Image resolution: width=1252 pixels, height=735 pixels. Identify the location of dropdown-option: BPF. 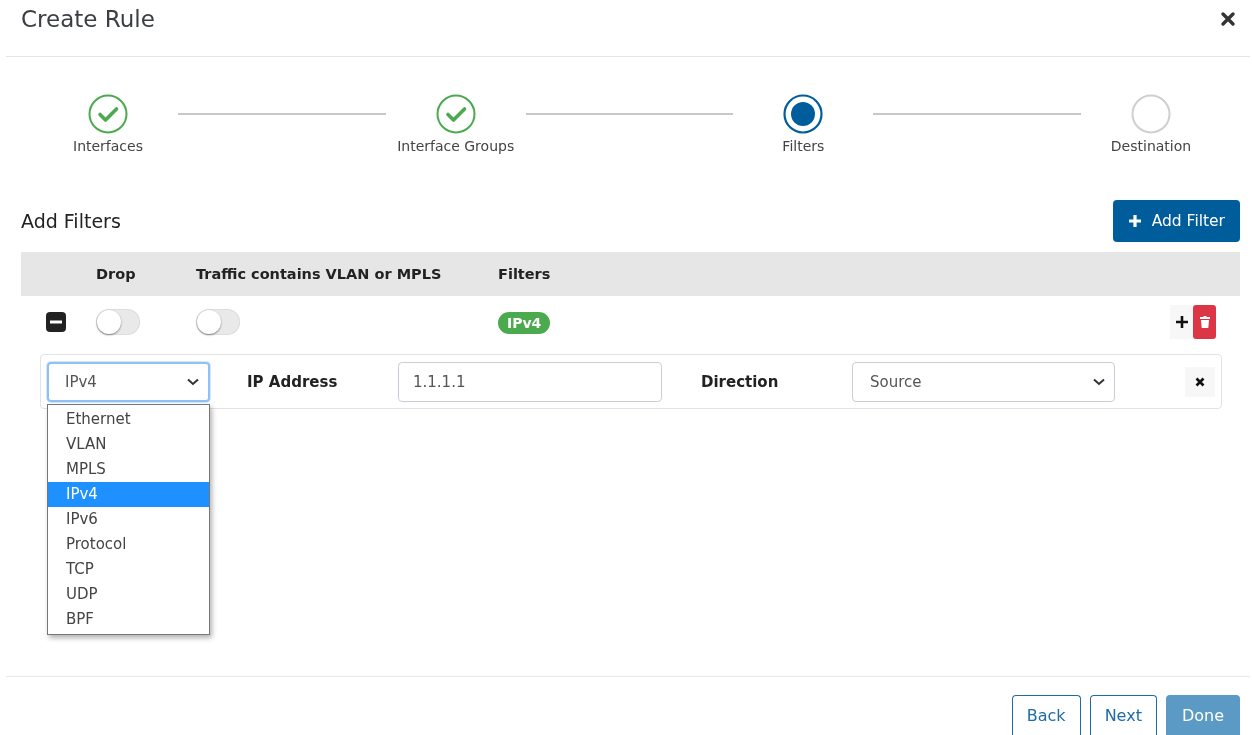
(128, 619).